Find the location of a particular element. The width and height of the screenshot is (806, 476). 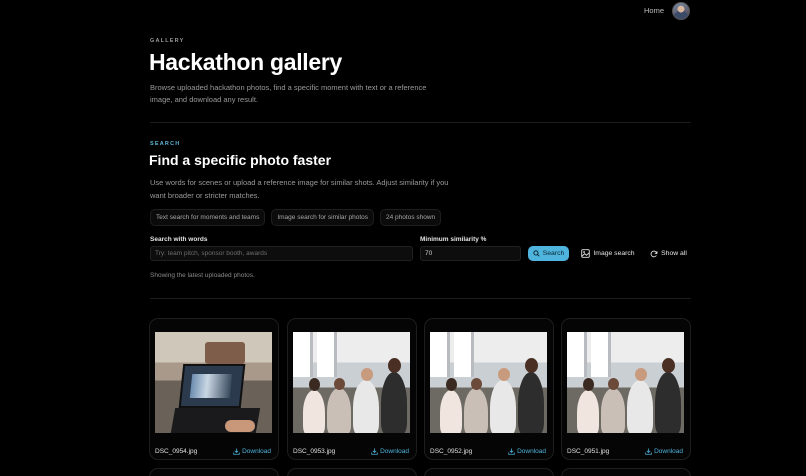

search-eyebrow: SEARCH is located at coordinates (165, 144).